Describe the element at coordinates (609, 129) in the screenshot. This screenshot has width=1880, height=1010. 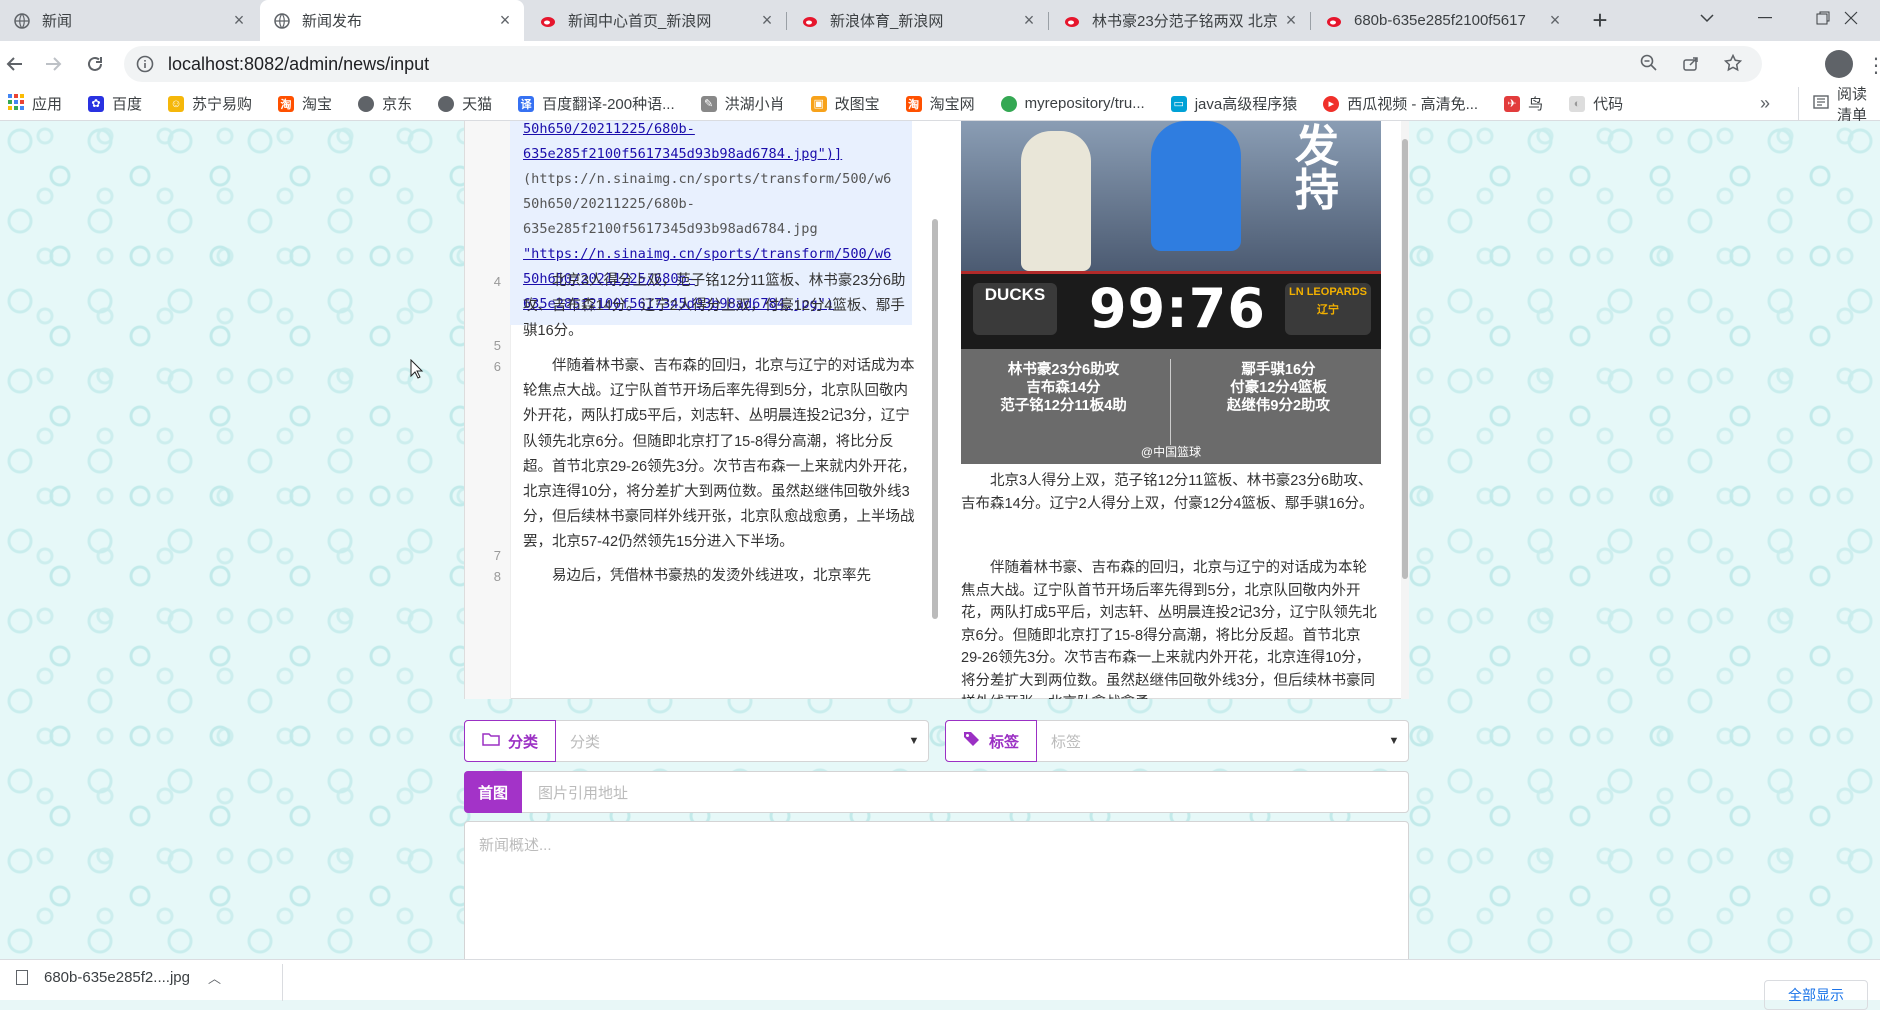
I see `link-text: 50h650/20211225/680b-` at that location.